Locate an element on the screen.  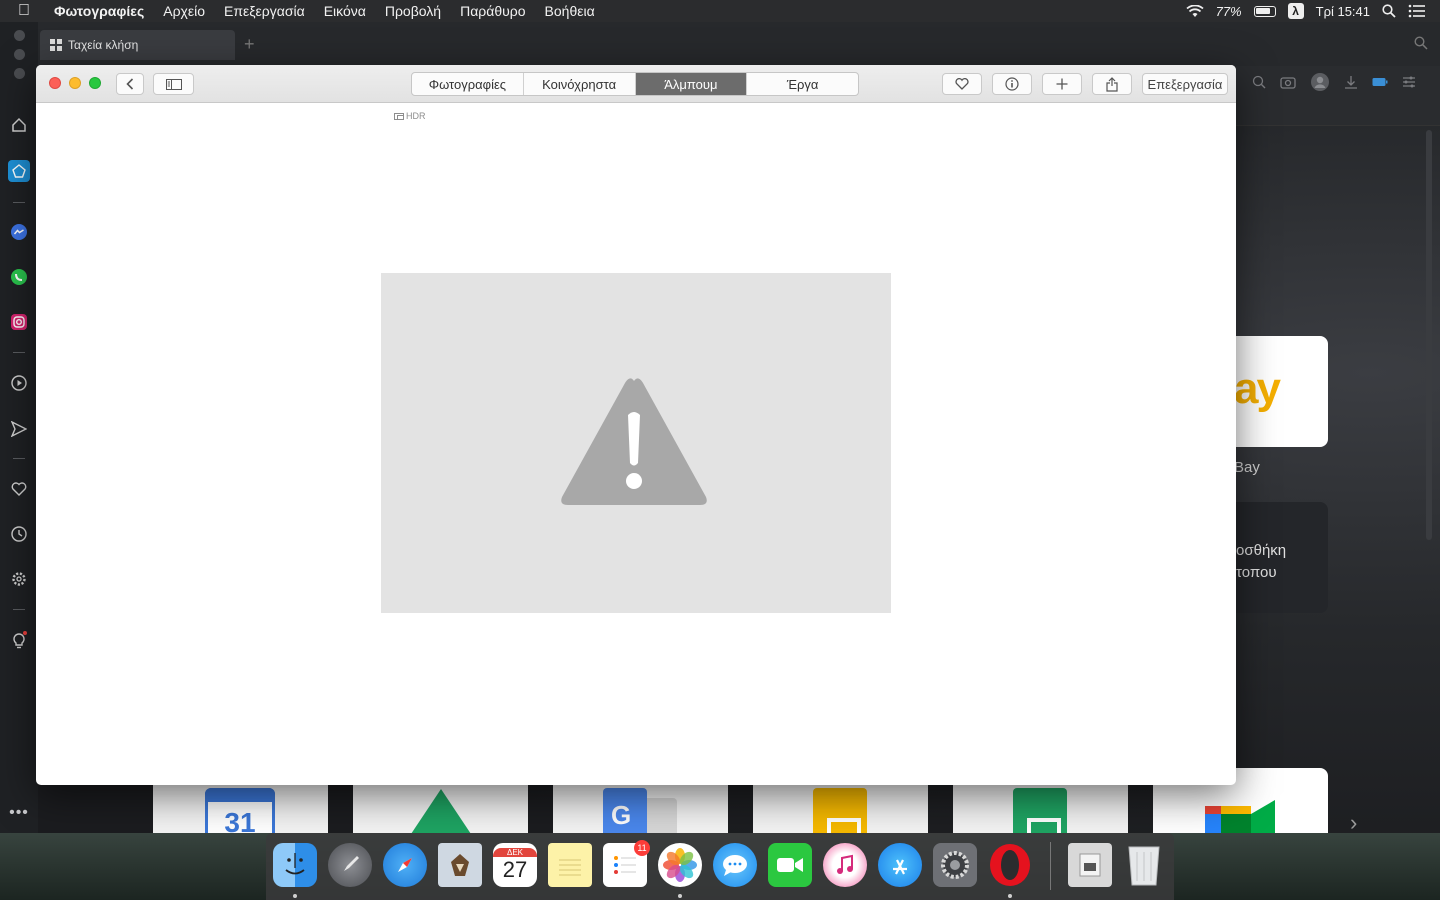
input-source-icon: λ is located at coordinates (1295, 11).